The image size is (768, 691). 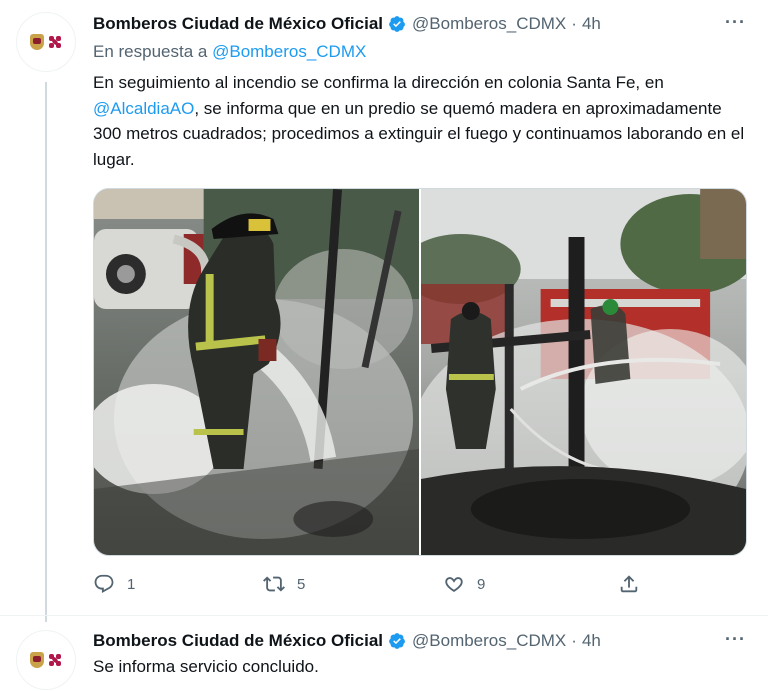 I want to click on share-button, so click(x=629, y=584).